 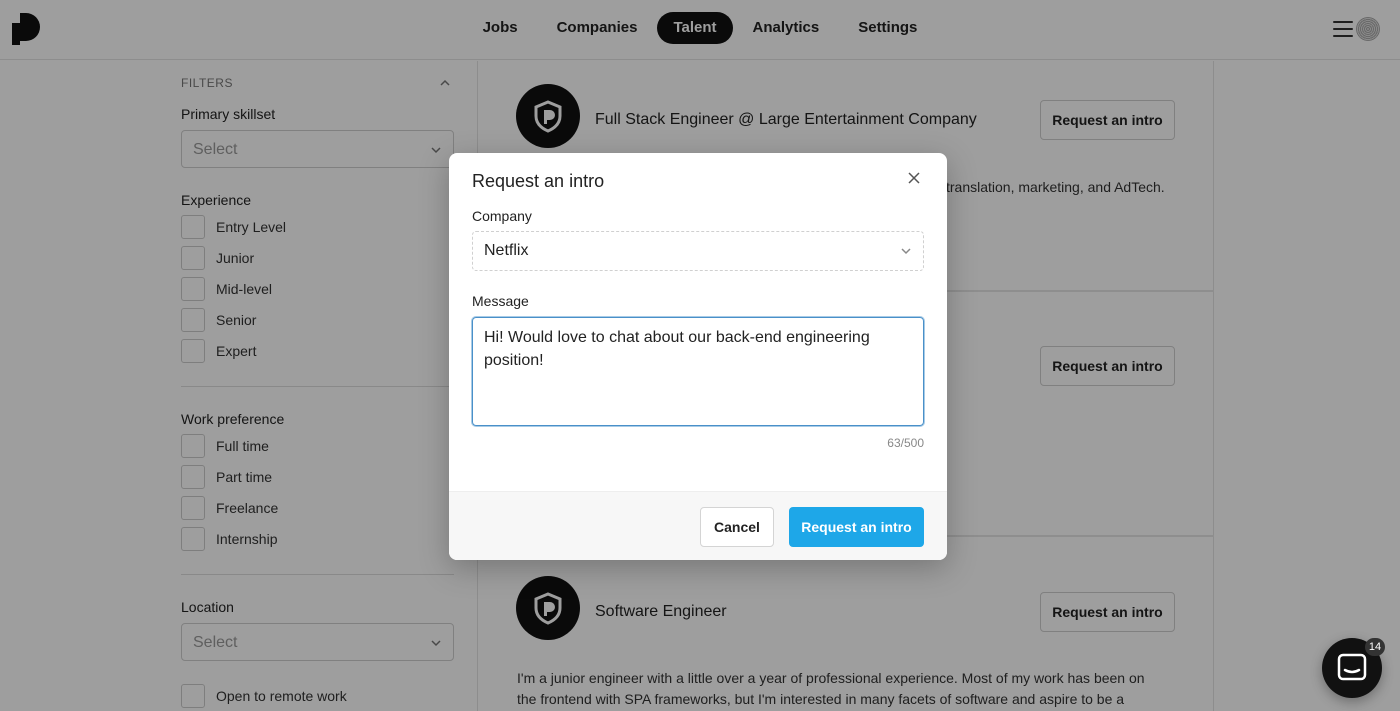 What do you see at coordinates (905, 443) in the screenshot?
I see `character-counter: 63/500` at bounding box center [905, 443].